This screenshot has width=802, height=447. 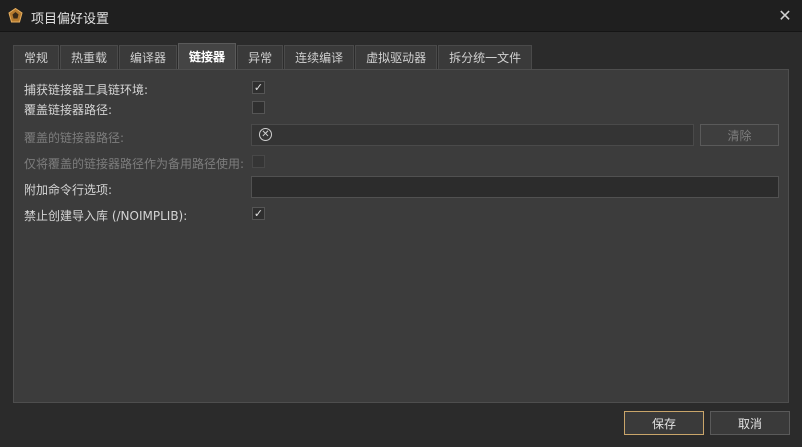 I want to click on title-bar: 项目偏好设置 ✕, so click(x=401, y=16).